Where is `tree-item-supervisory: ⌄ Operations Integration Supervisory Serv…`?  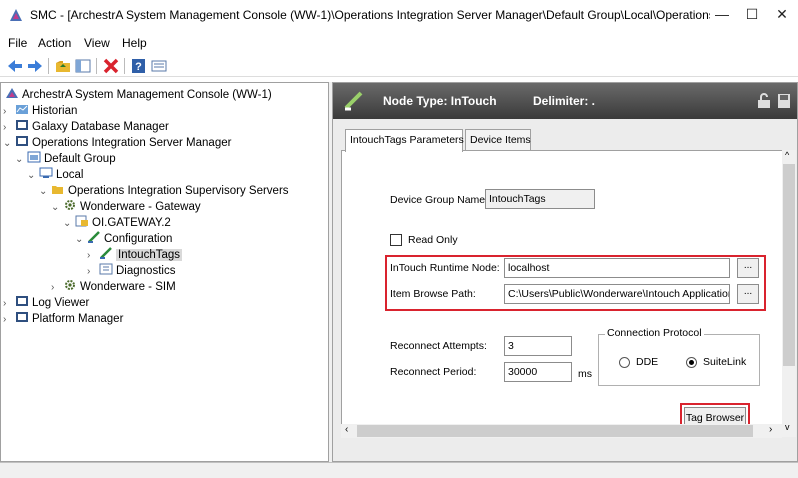 tree-item-supervisory: ⌄ Operations Integration Supervisory Serv… is located at coordinates (164, 191).